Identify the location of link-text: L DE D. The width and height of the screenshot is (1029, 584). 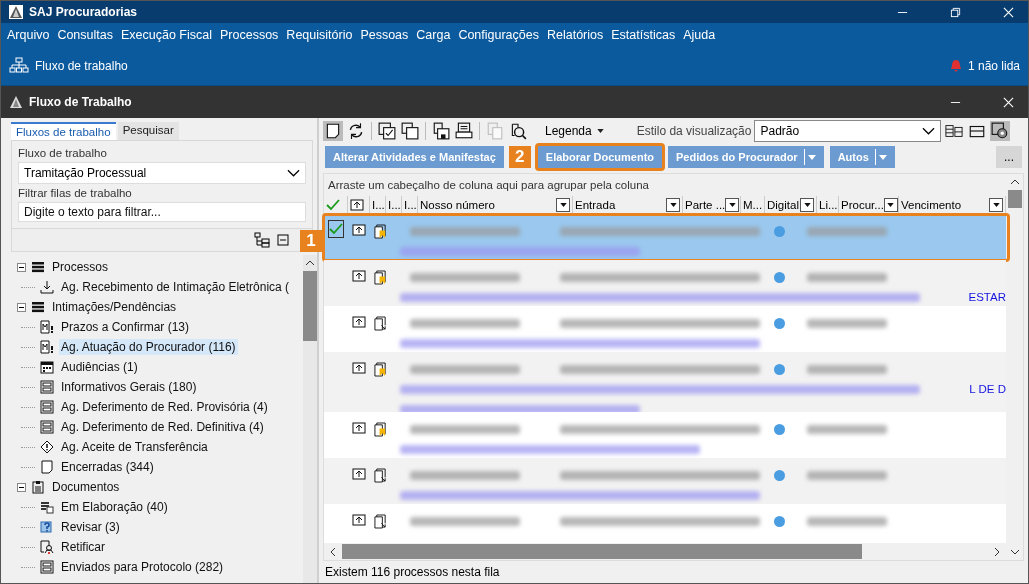
(987, 389).